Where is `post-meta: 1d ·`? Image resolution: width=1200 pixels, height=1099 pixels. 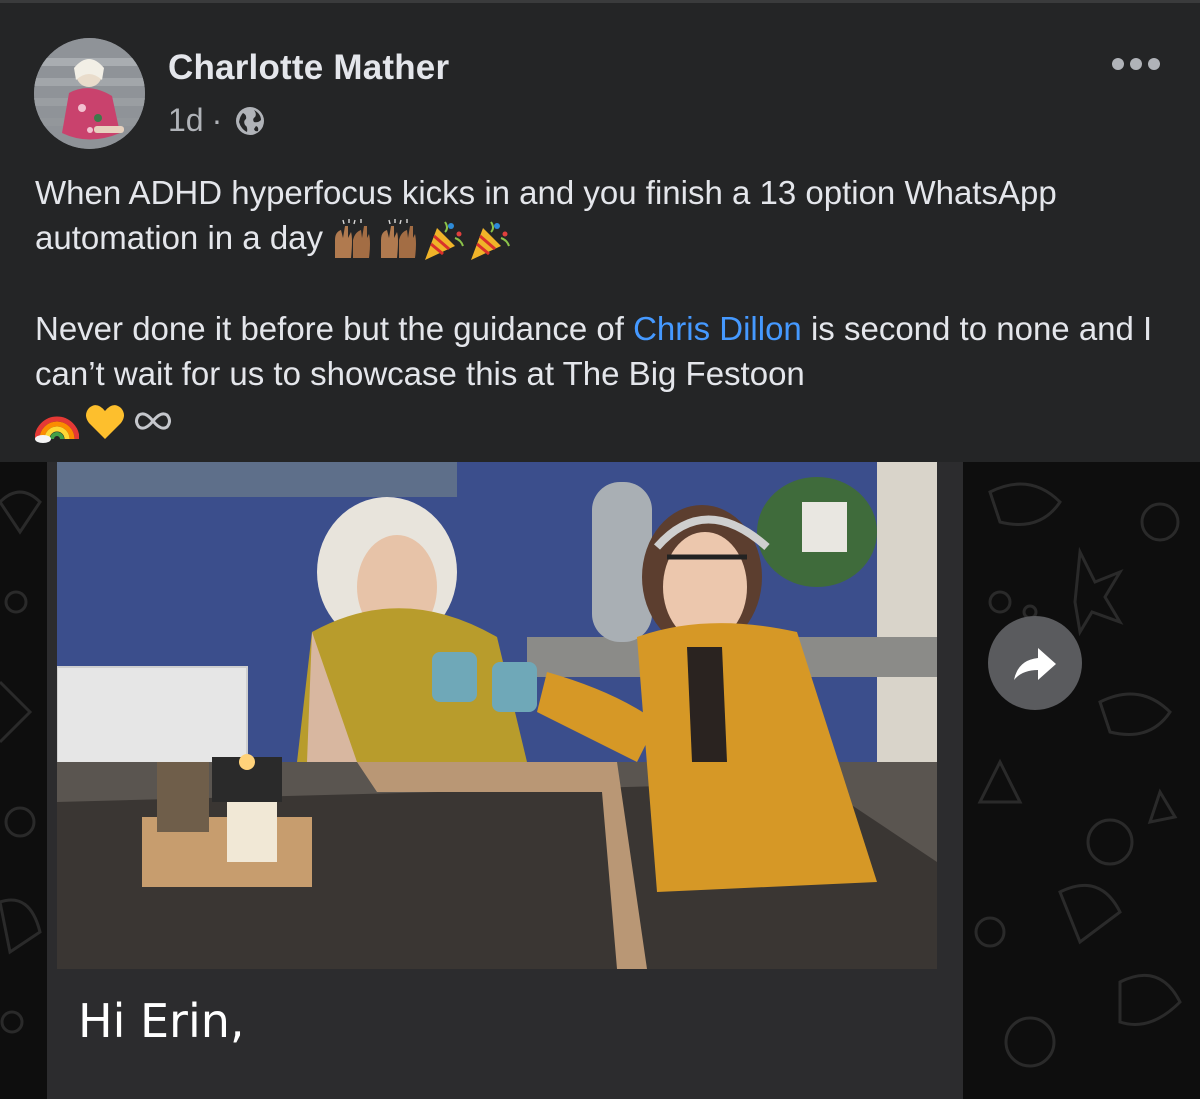
post-meta: 1d · is located at coordinates (217, 120).